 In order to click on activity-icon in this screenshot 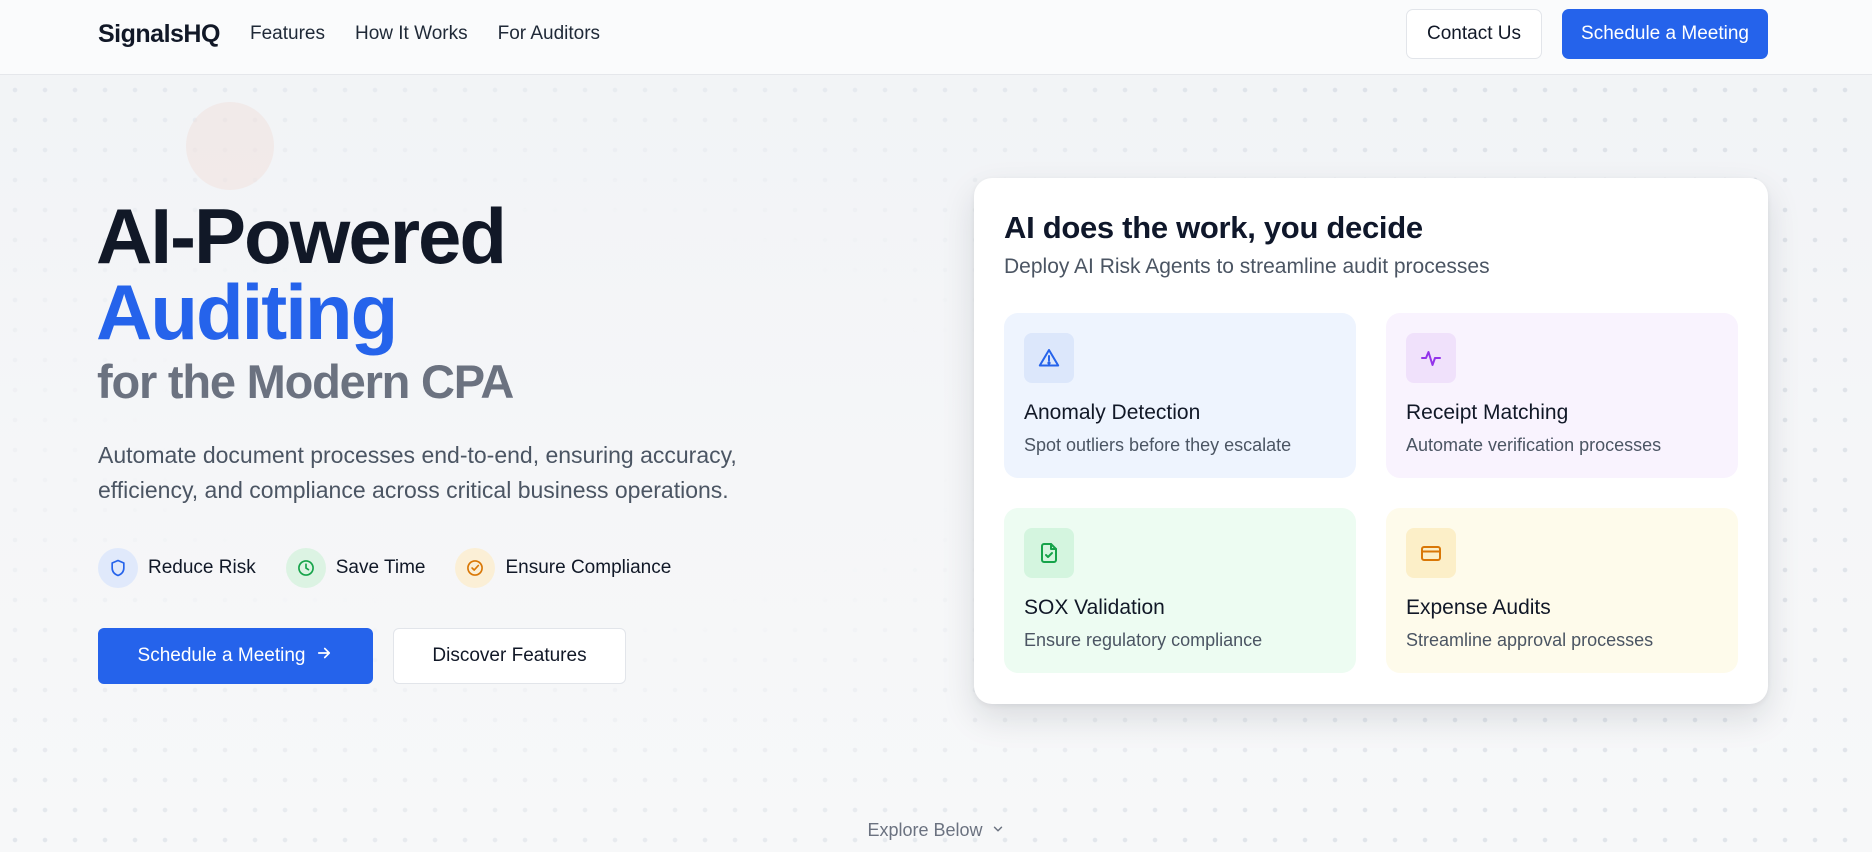, I will do `click(1431, 358)`.